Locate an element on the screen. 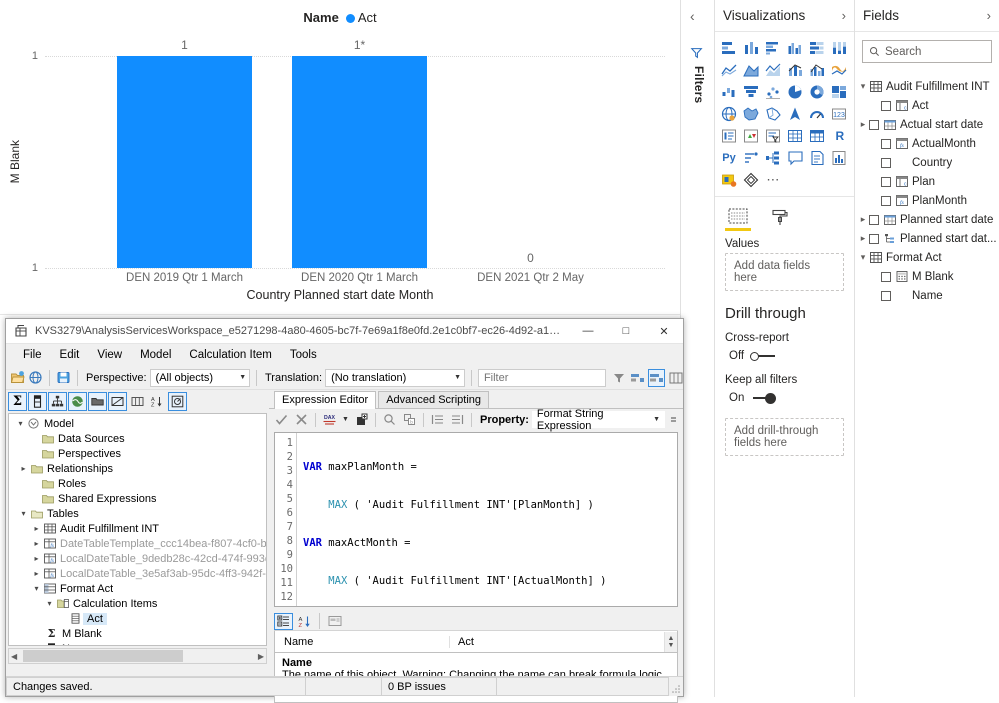 This screenshot has width=999, height=703. property-grid-scrollbar: ▲ ▼ is located at coordinates (670, 641).